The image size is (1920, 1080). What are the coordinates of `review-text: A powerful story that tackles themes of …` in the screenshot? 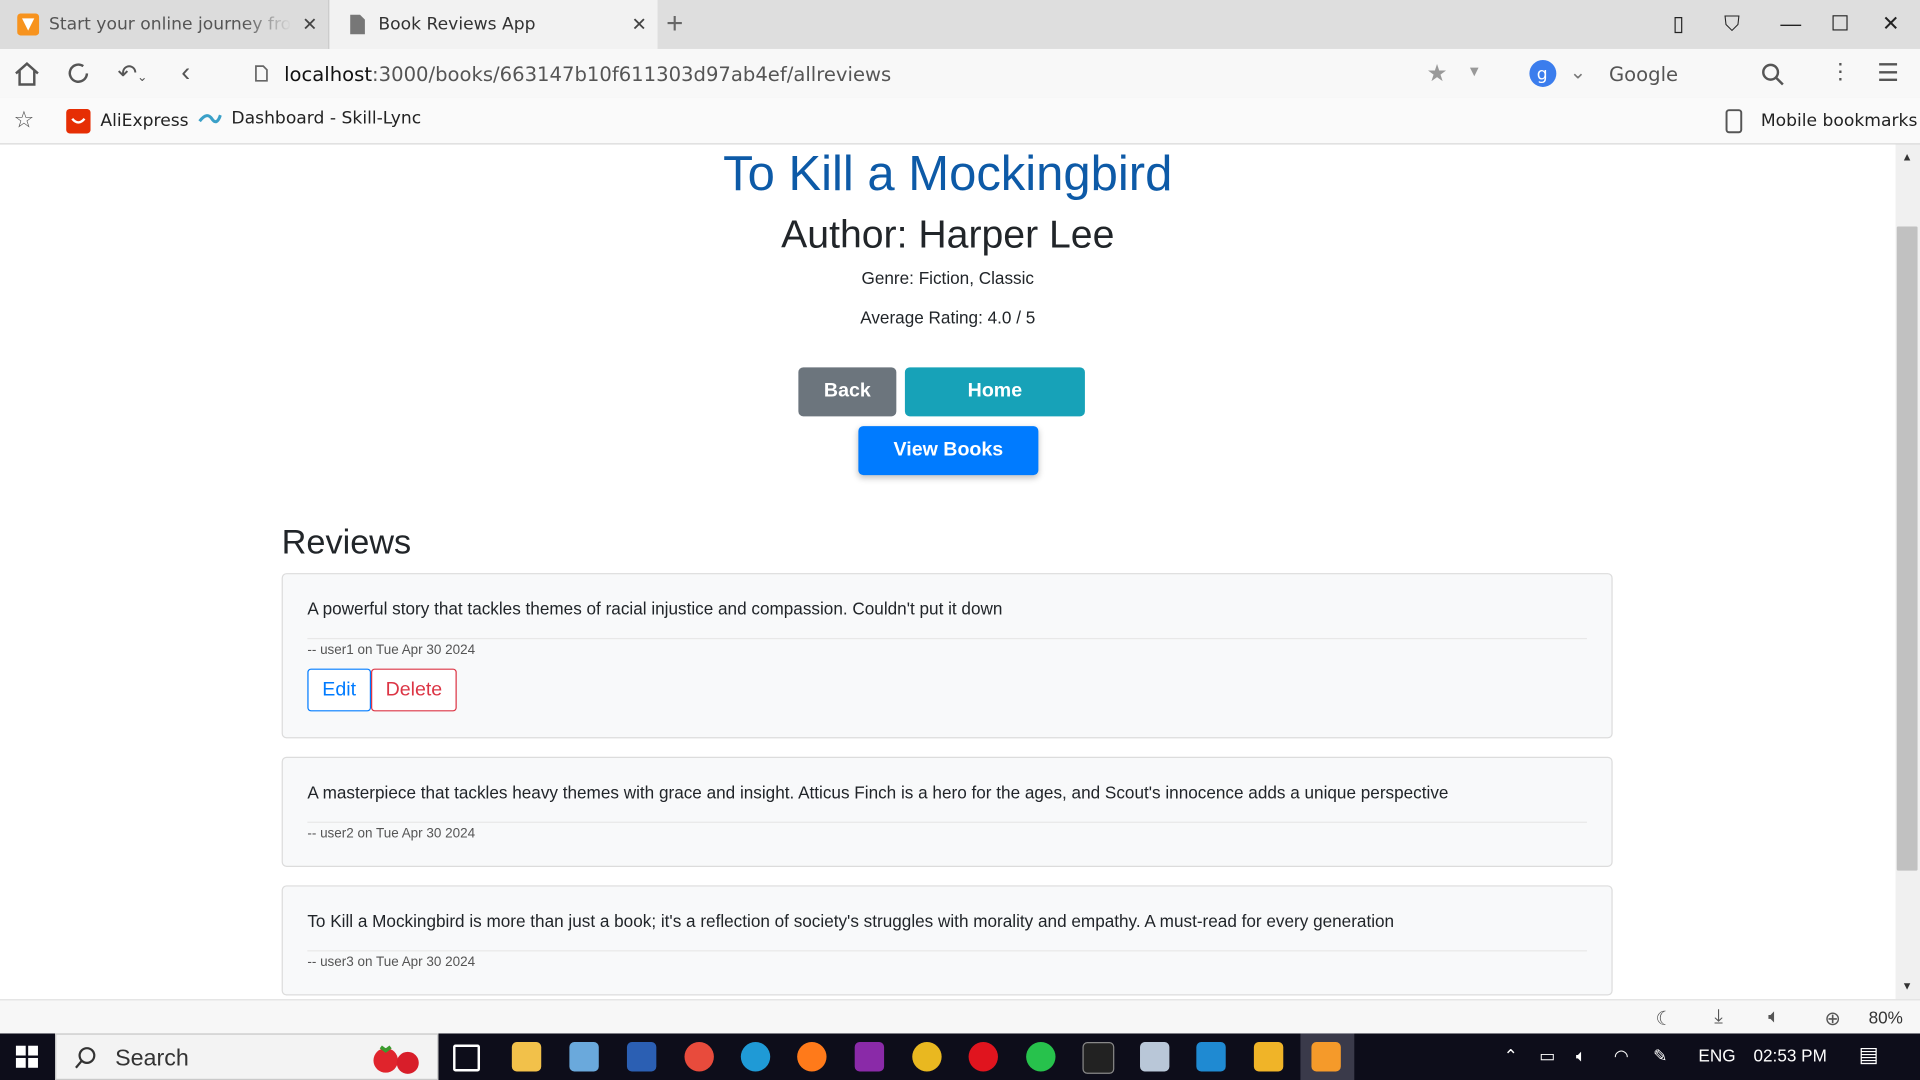 It's located at (655, 608).